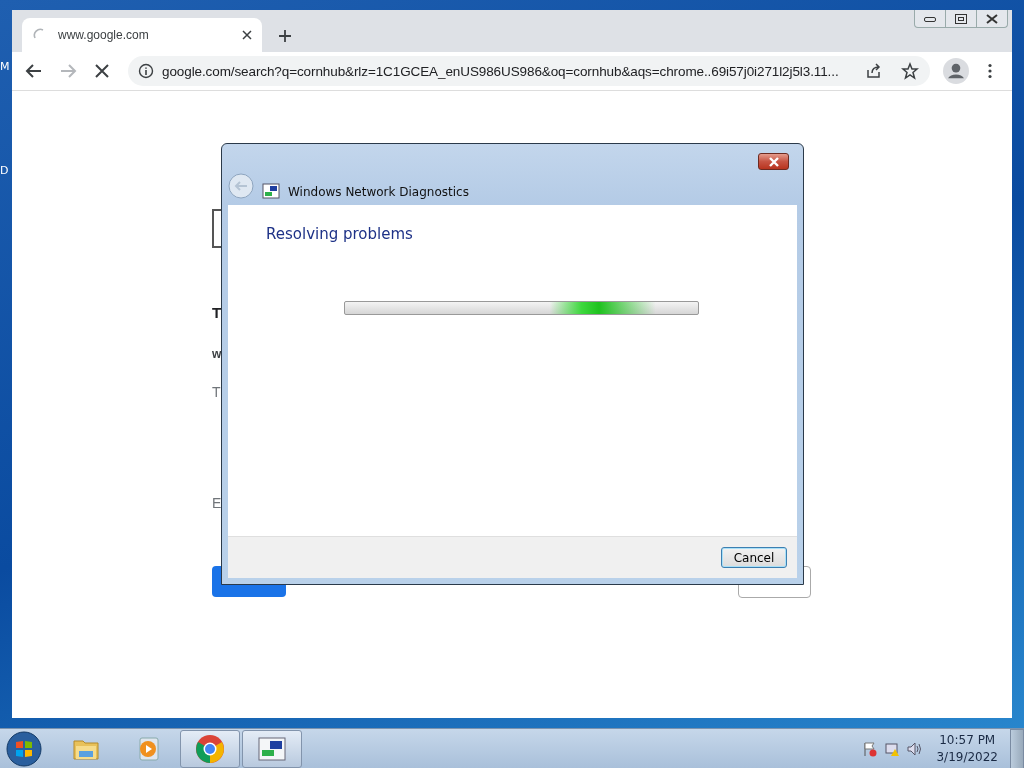 Image resolution: width=1024 pixels, height=768 pixels. Describe the element at coordinates (104, 35) in the screenshot. I see `tab-title: www.google.com` at that location.